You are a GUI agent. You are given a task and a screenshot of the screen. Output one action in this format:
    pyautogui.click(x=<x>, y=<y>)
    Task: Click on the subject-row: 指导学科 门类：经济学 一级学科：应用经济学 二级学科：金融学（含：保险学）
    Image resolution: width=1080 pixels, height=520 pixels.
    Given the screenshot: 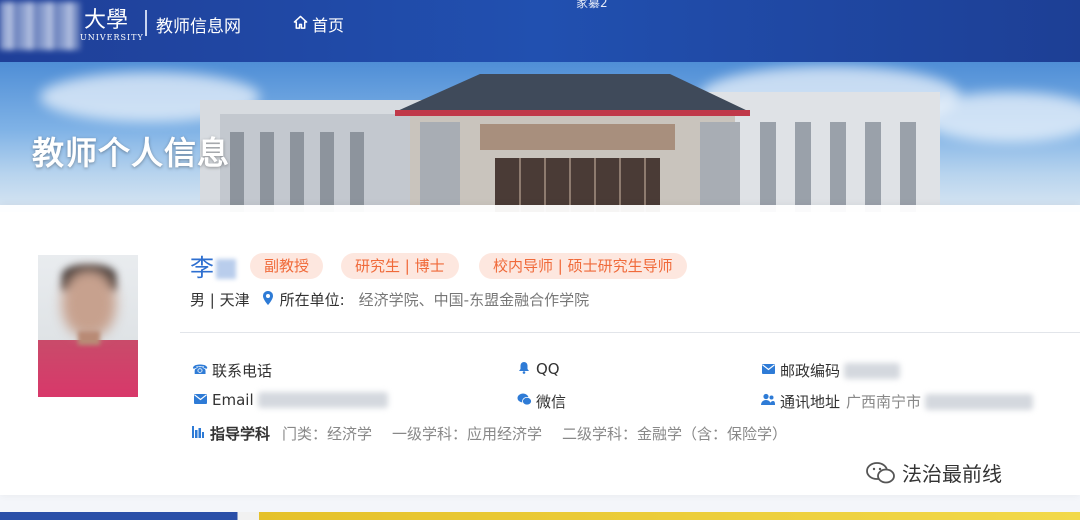 What is the action you would take?
    pyautogui.click(x=489, y=433)
    